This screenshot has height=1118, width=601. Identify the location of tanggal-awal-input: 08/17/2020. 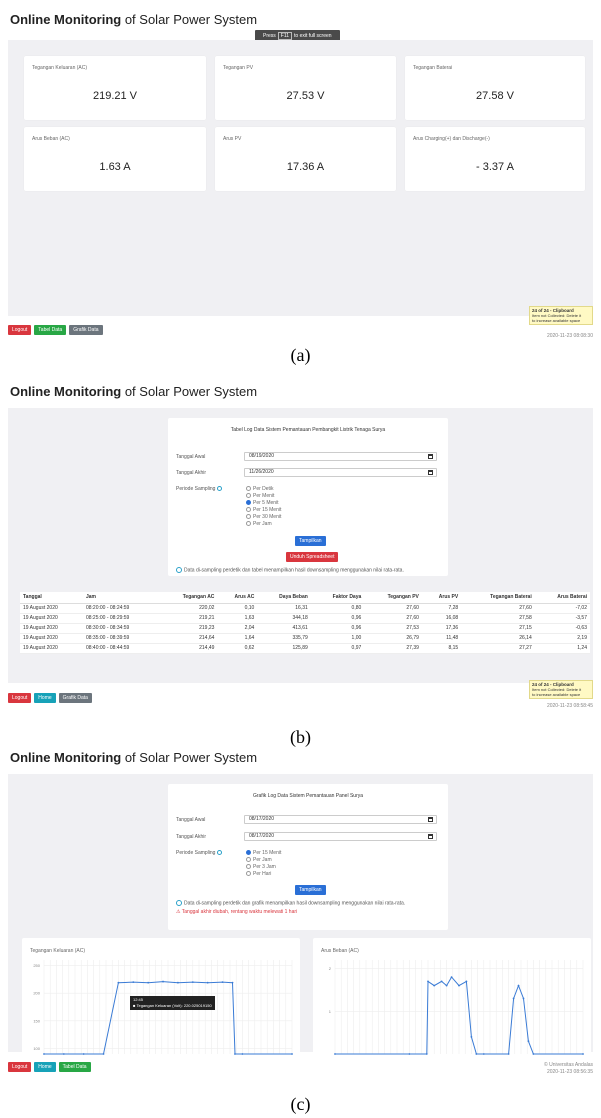
(340, 819).